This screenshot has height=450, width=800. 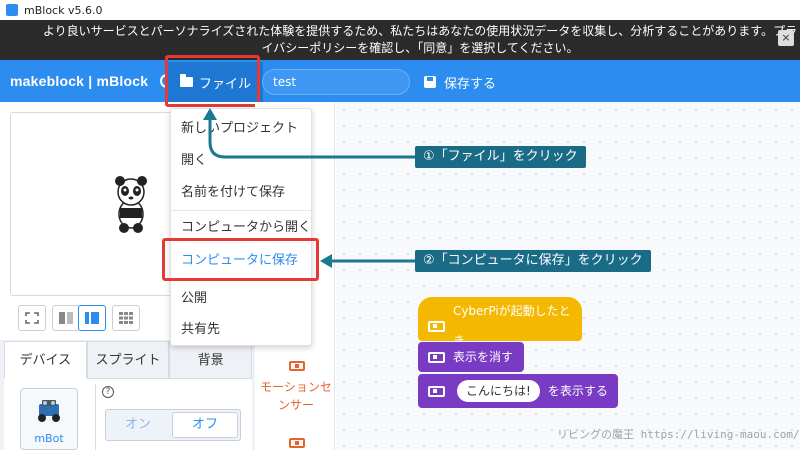 I want to click on menu-item-save-to-computer: コンピュータに保存, so click(x=242, y=261).